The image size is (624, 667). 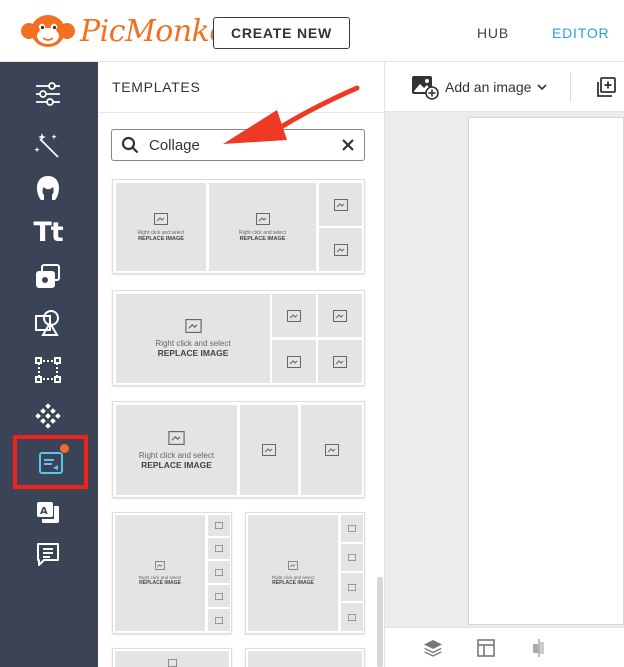 What do you see at coordinates (48, 416) in the screenshot?
I see `textures-icon` at bounding box center [48, 416].